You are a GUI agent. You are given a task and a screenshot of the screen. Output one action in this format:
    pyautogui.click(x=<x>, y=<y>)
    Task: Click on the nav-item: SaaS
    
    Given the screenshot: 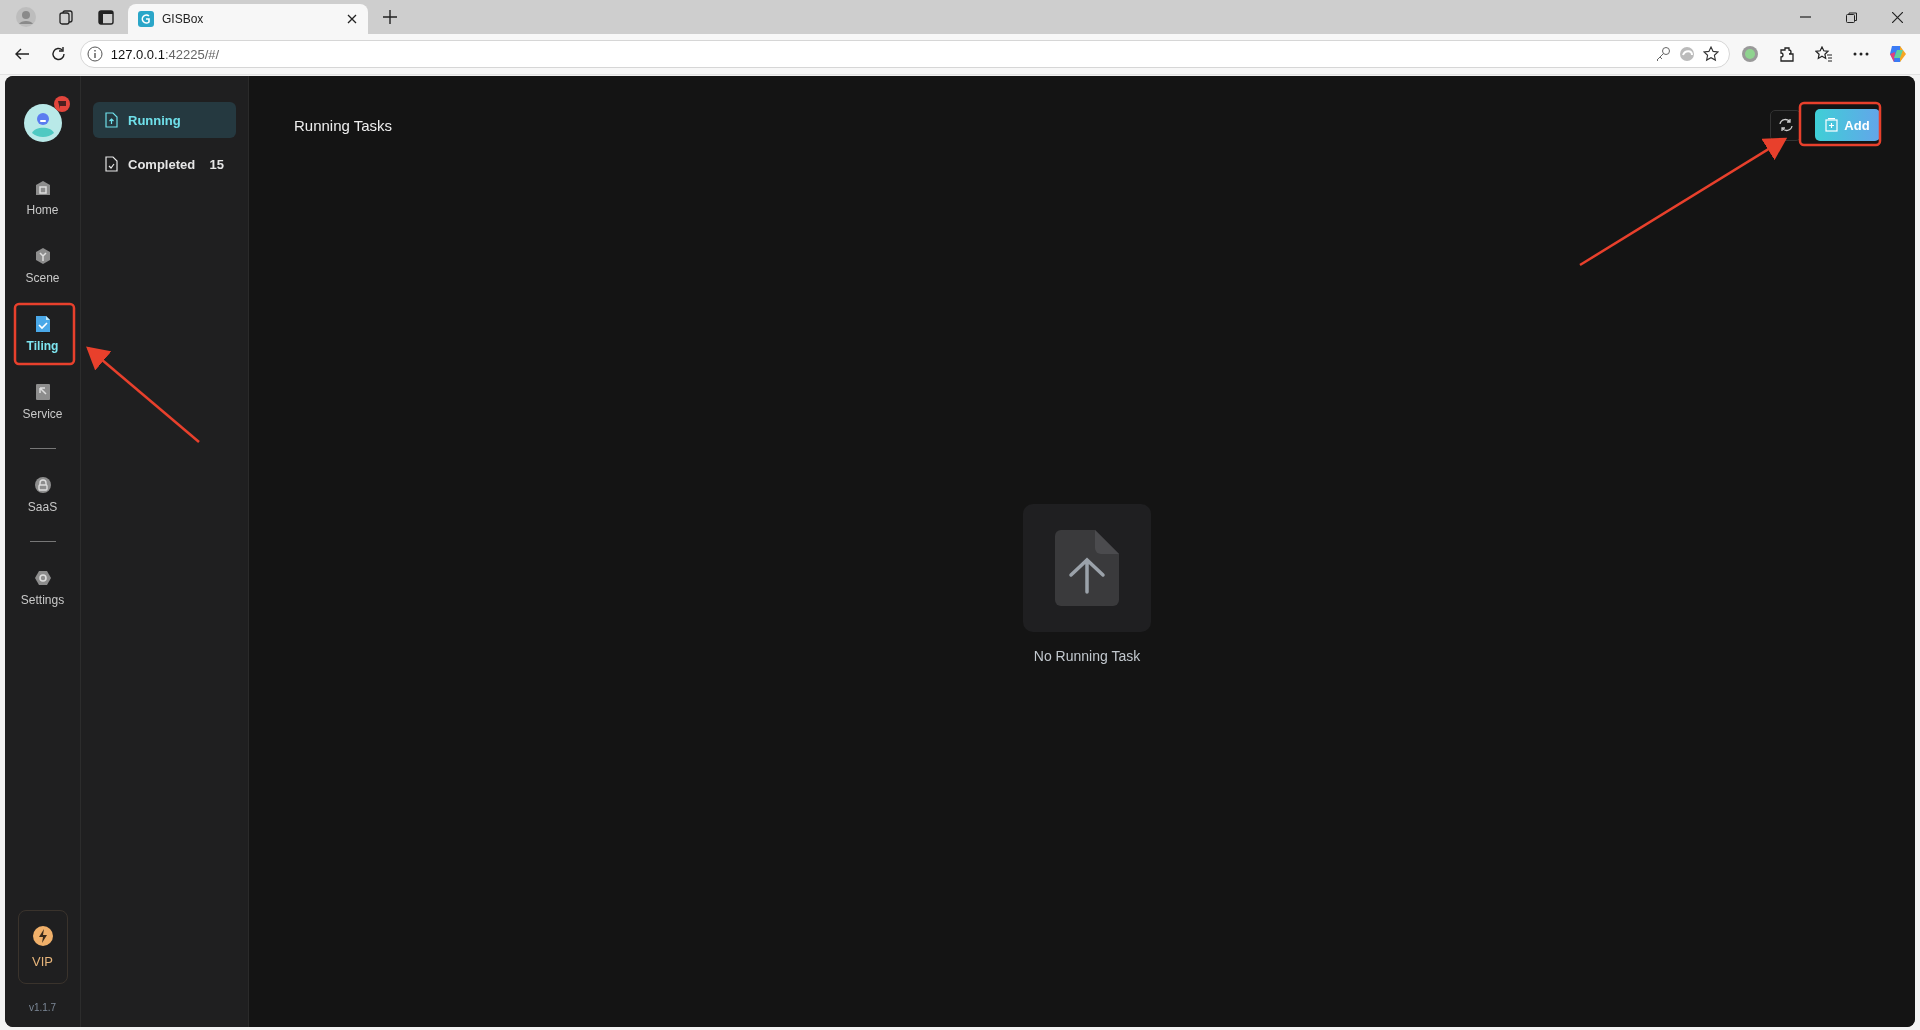 What is the action you would take?
    pyautogui.click(x=42, y=495)
    